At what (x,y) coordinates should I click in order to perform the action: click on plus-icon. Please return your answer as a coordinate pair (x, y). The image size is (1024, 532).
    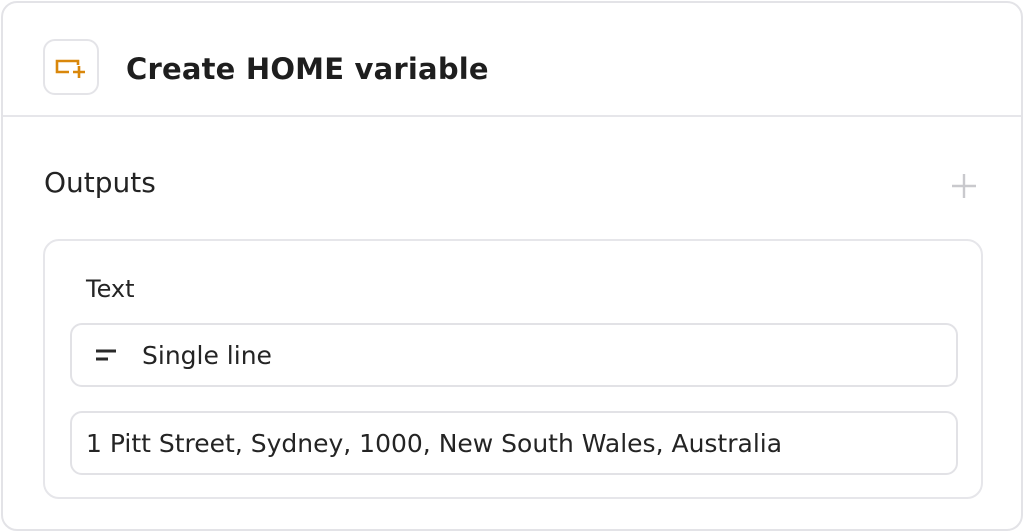
    Looking at the image, I should click on (964, 186).